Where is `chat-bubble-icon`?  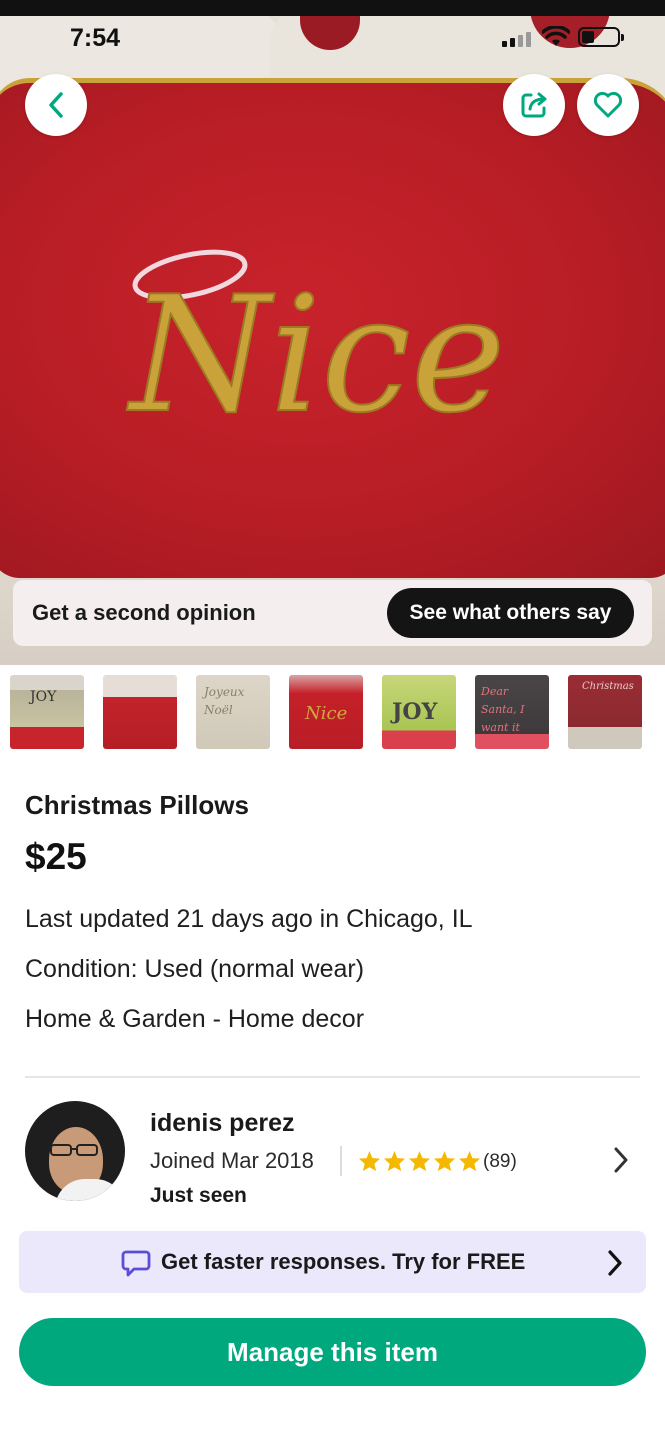
chat-bubble-icon is located at coordinates (136, 1263).